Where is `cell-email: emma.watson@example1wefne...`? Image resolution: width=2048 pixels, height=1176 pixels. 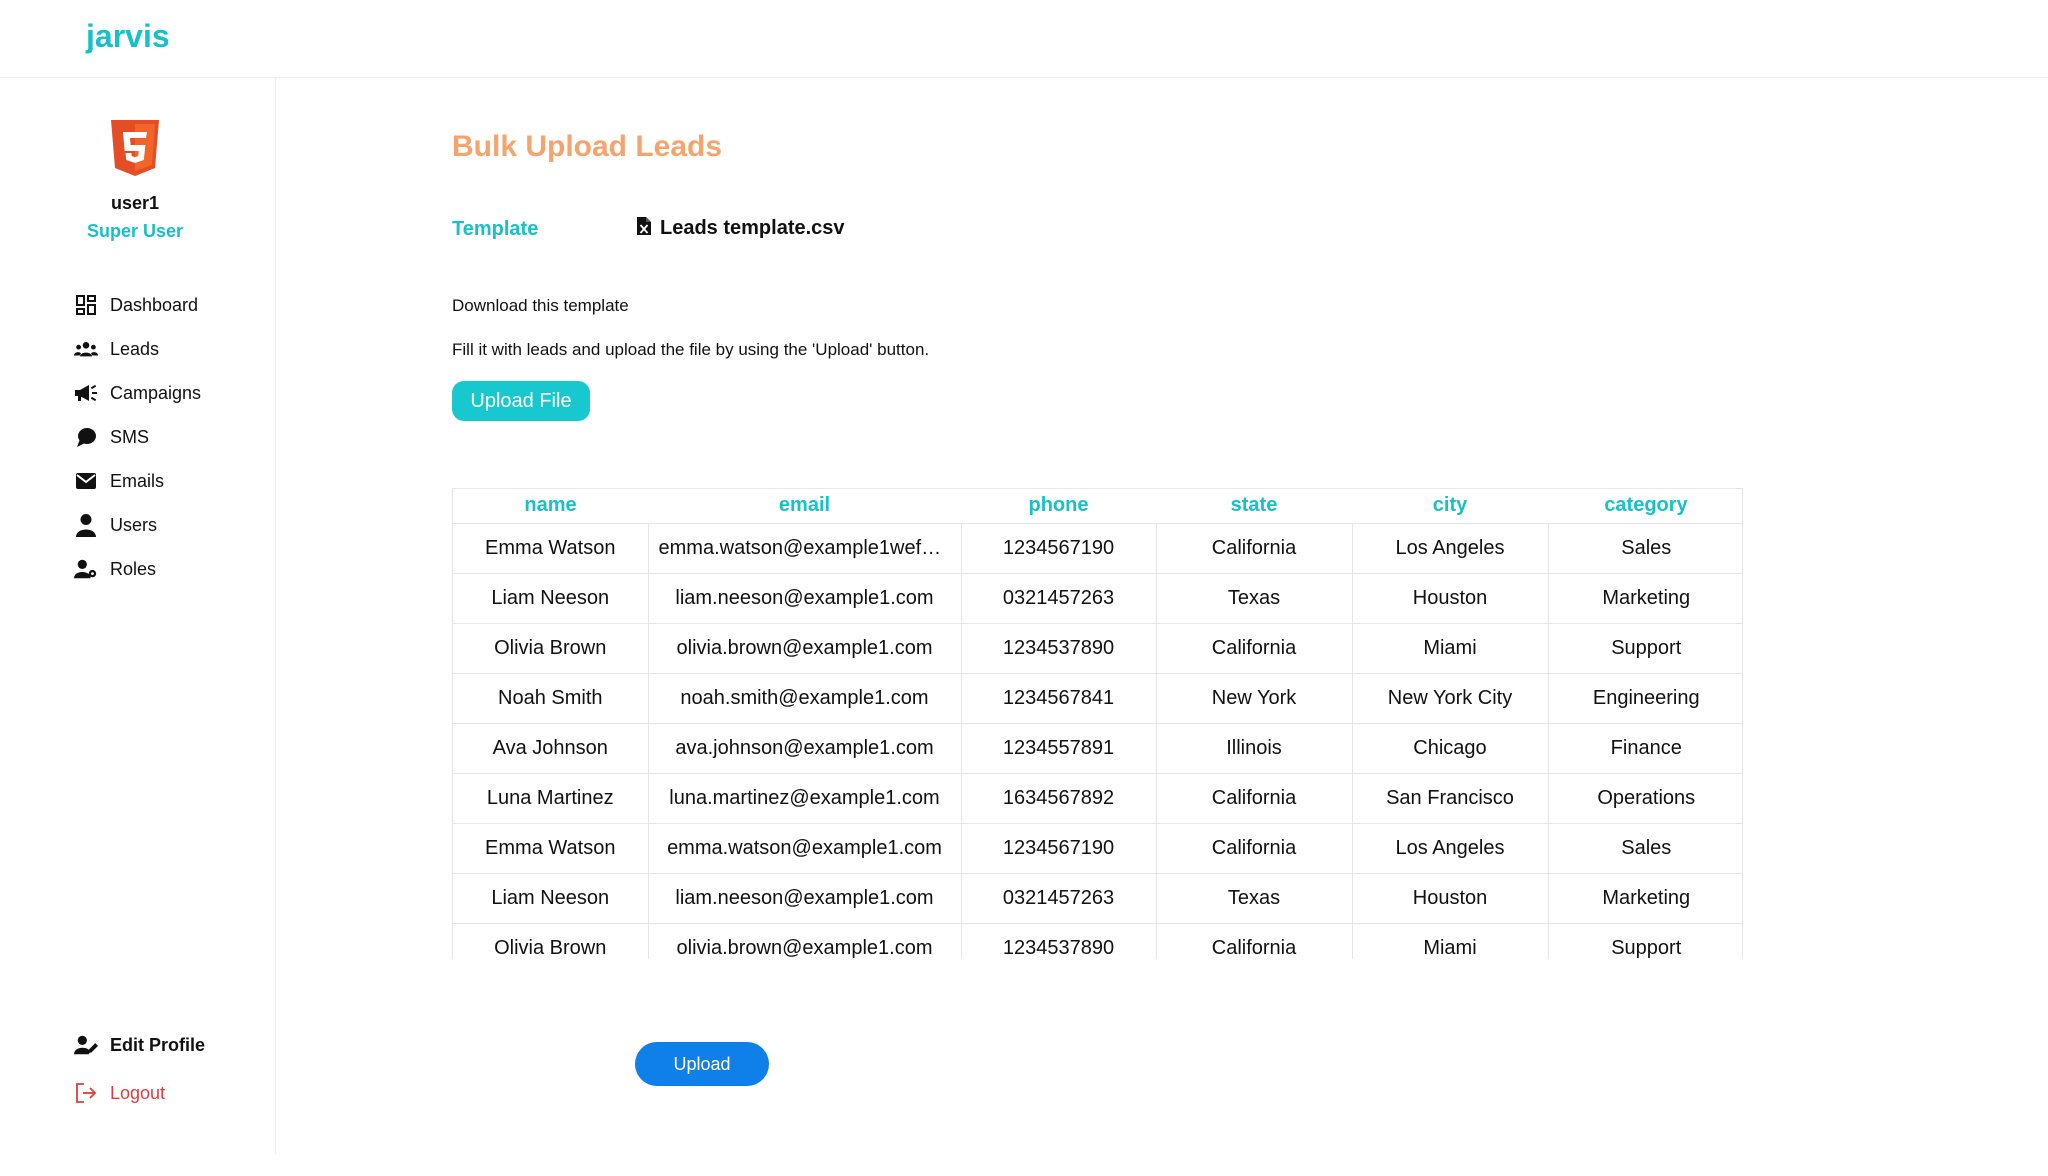
cell-email: emma.watson@example1wefne... is located at coordinates (805, 548).